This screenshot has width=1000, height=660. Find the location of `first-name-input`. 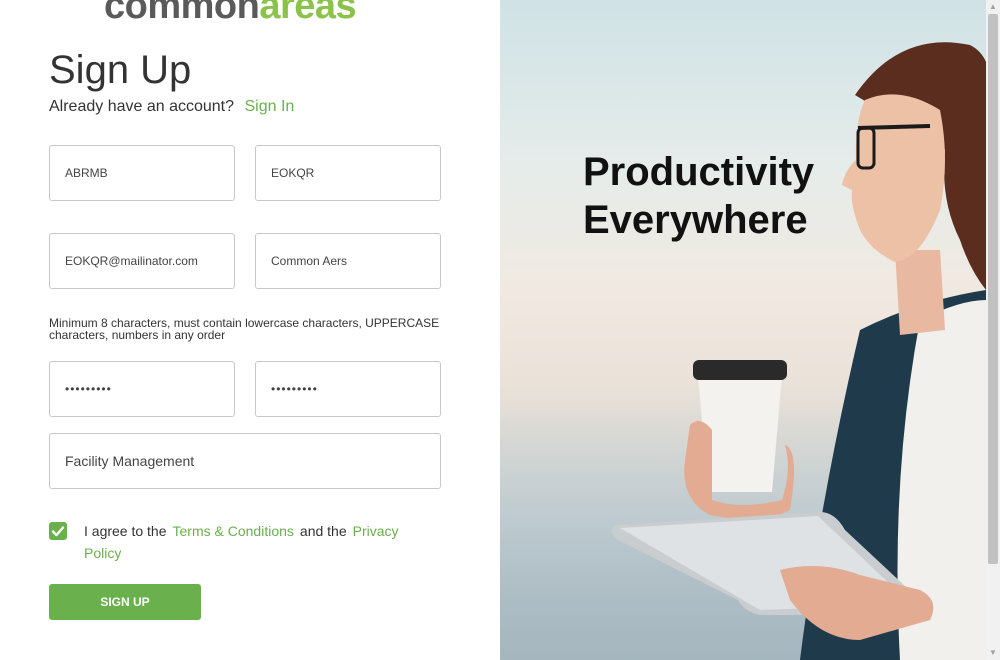

first-name-input is located at coordinates (142, 173).